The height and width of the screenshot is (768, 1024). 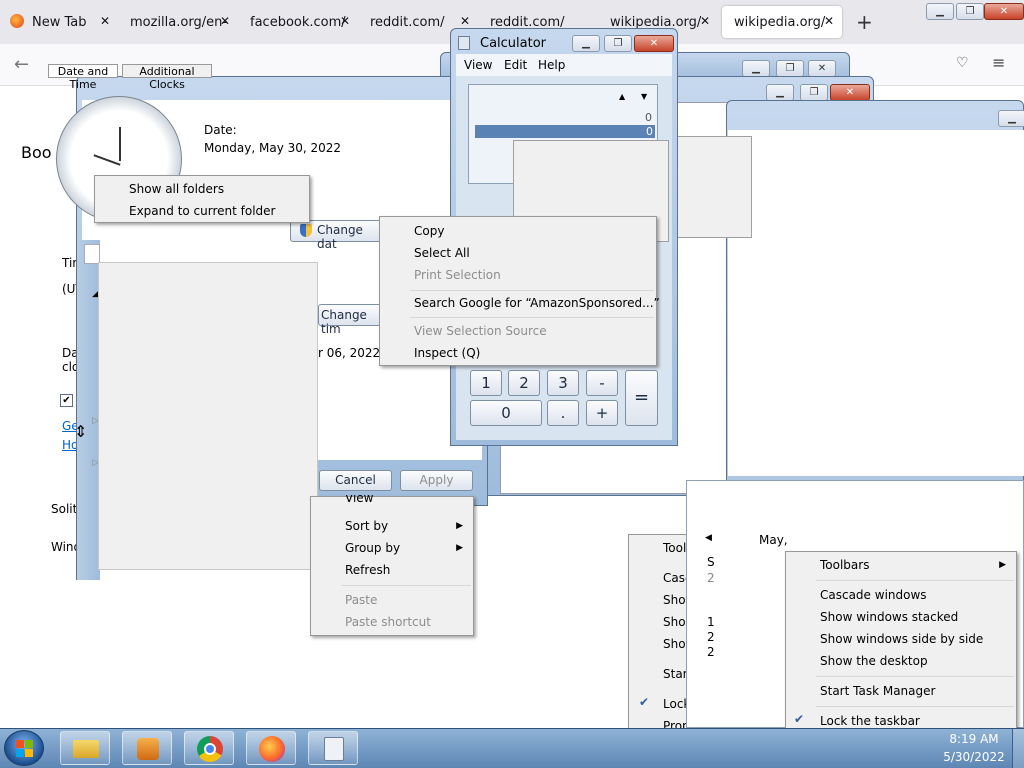 What do you see at coordinates (518, 231) in the screenshot?
I see `menu-item-copy: Copy` at bounding box center [518, 231].